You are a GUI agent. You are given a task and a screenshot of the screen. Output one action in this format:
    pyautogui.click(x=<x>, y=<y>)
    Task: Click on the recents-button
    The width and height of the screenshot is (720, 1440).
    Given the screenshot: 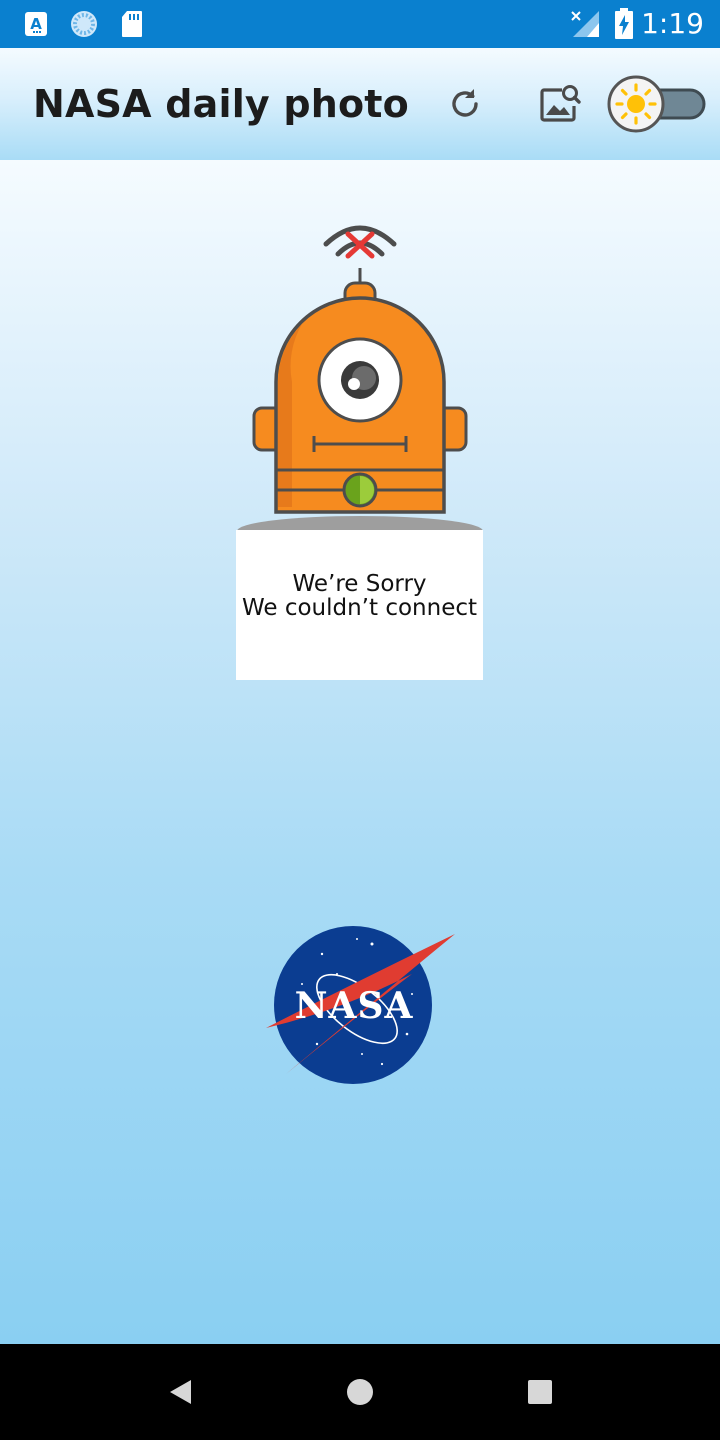 What is the action you would take?
    pyautogui.click(x=540, y=1392)
    